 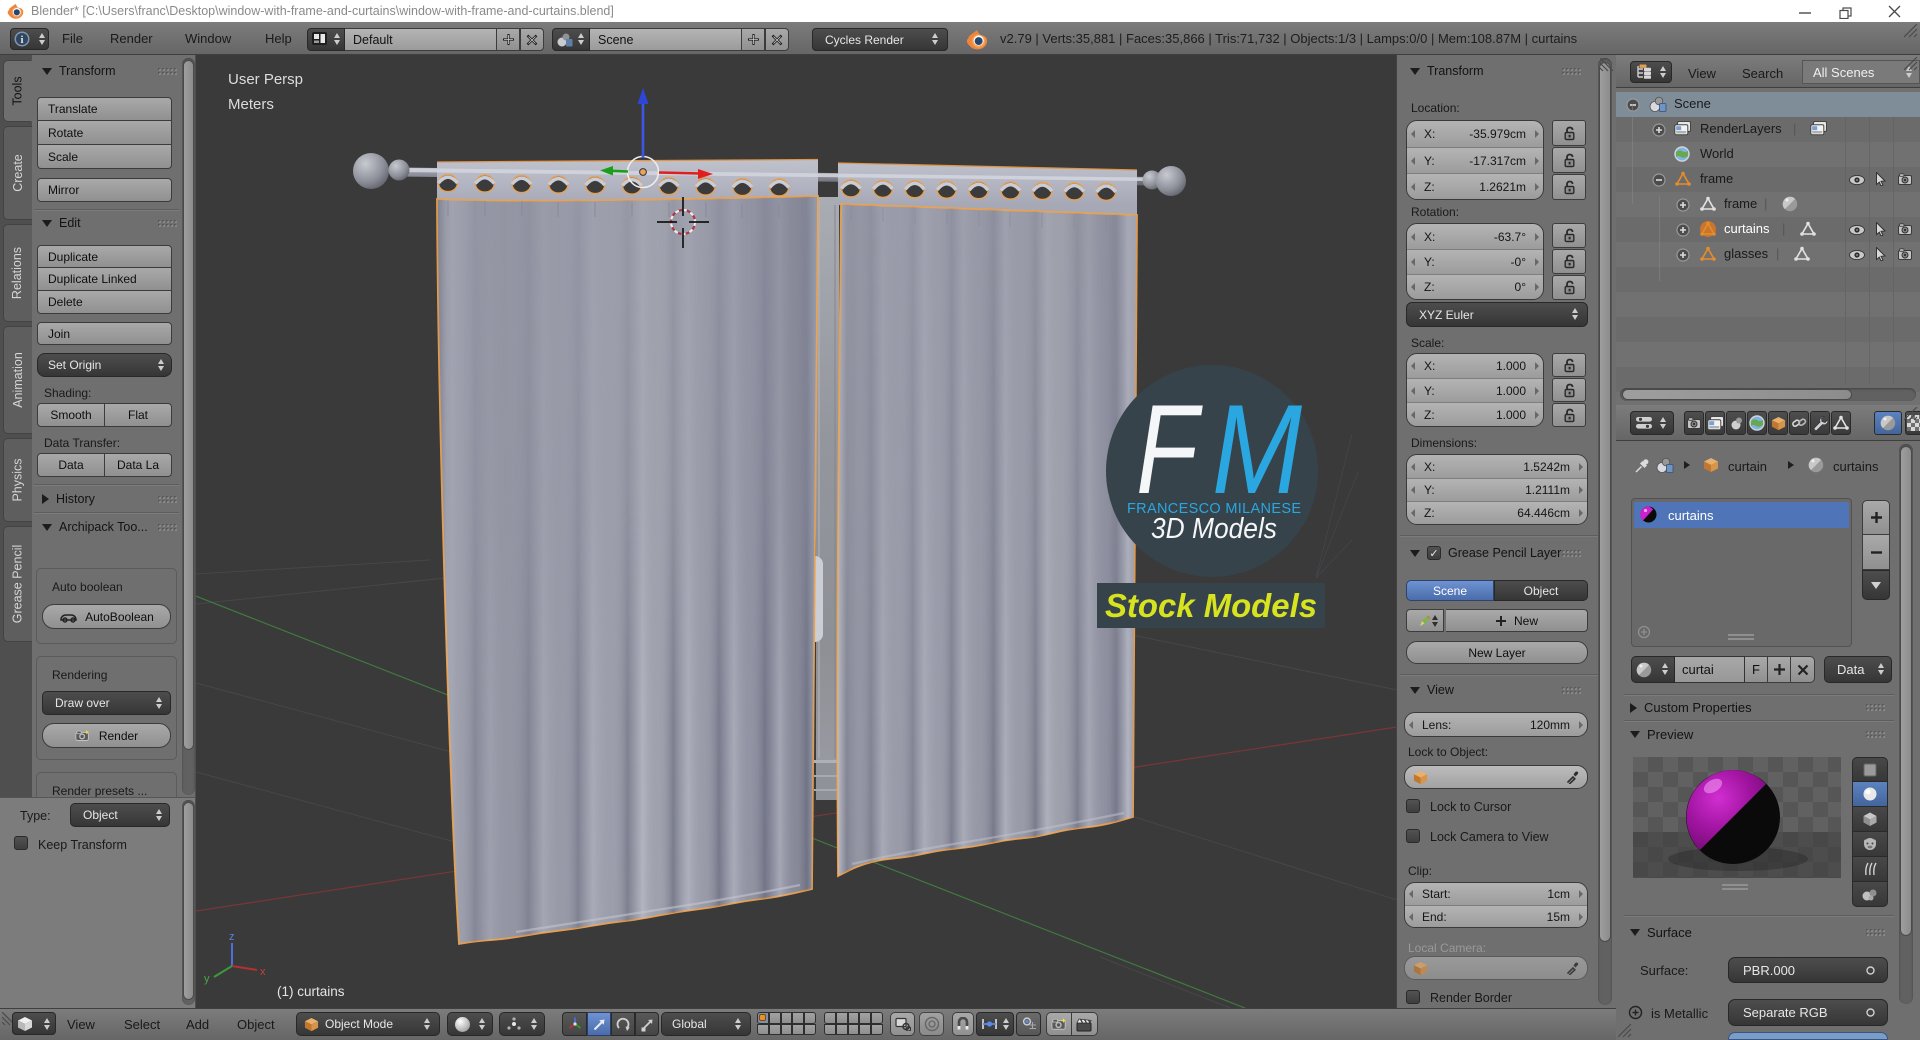 What do you see at coordinates (263, 972) in the screenshot?
I see `svg-text: x` at bounding box center [263, 972].